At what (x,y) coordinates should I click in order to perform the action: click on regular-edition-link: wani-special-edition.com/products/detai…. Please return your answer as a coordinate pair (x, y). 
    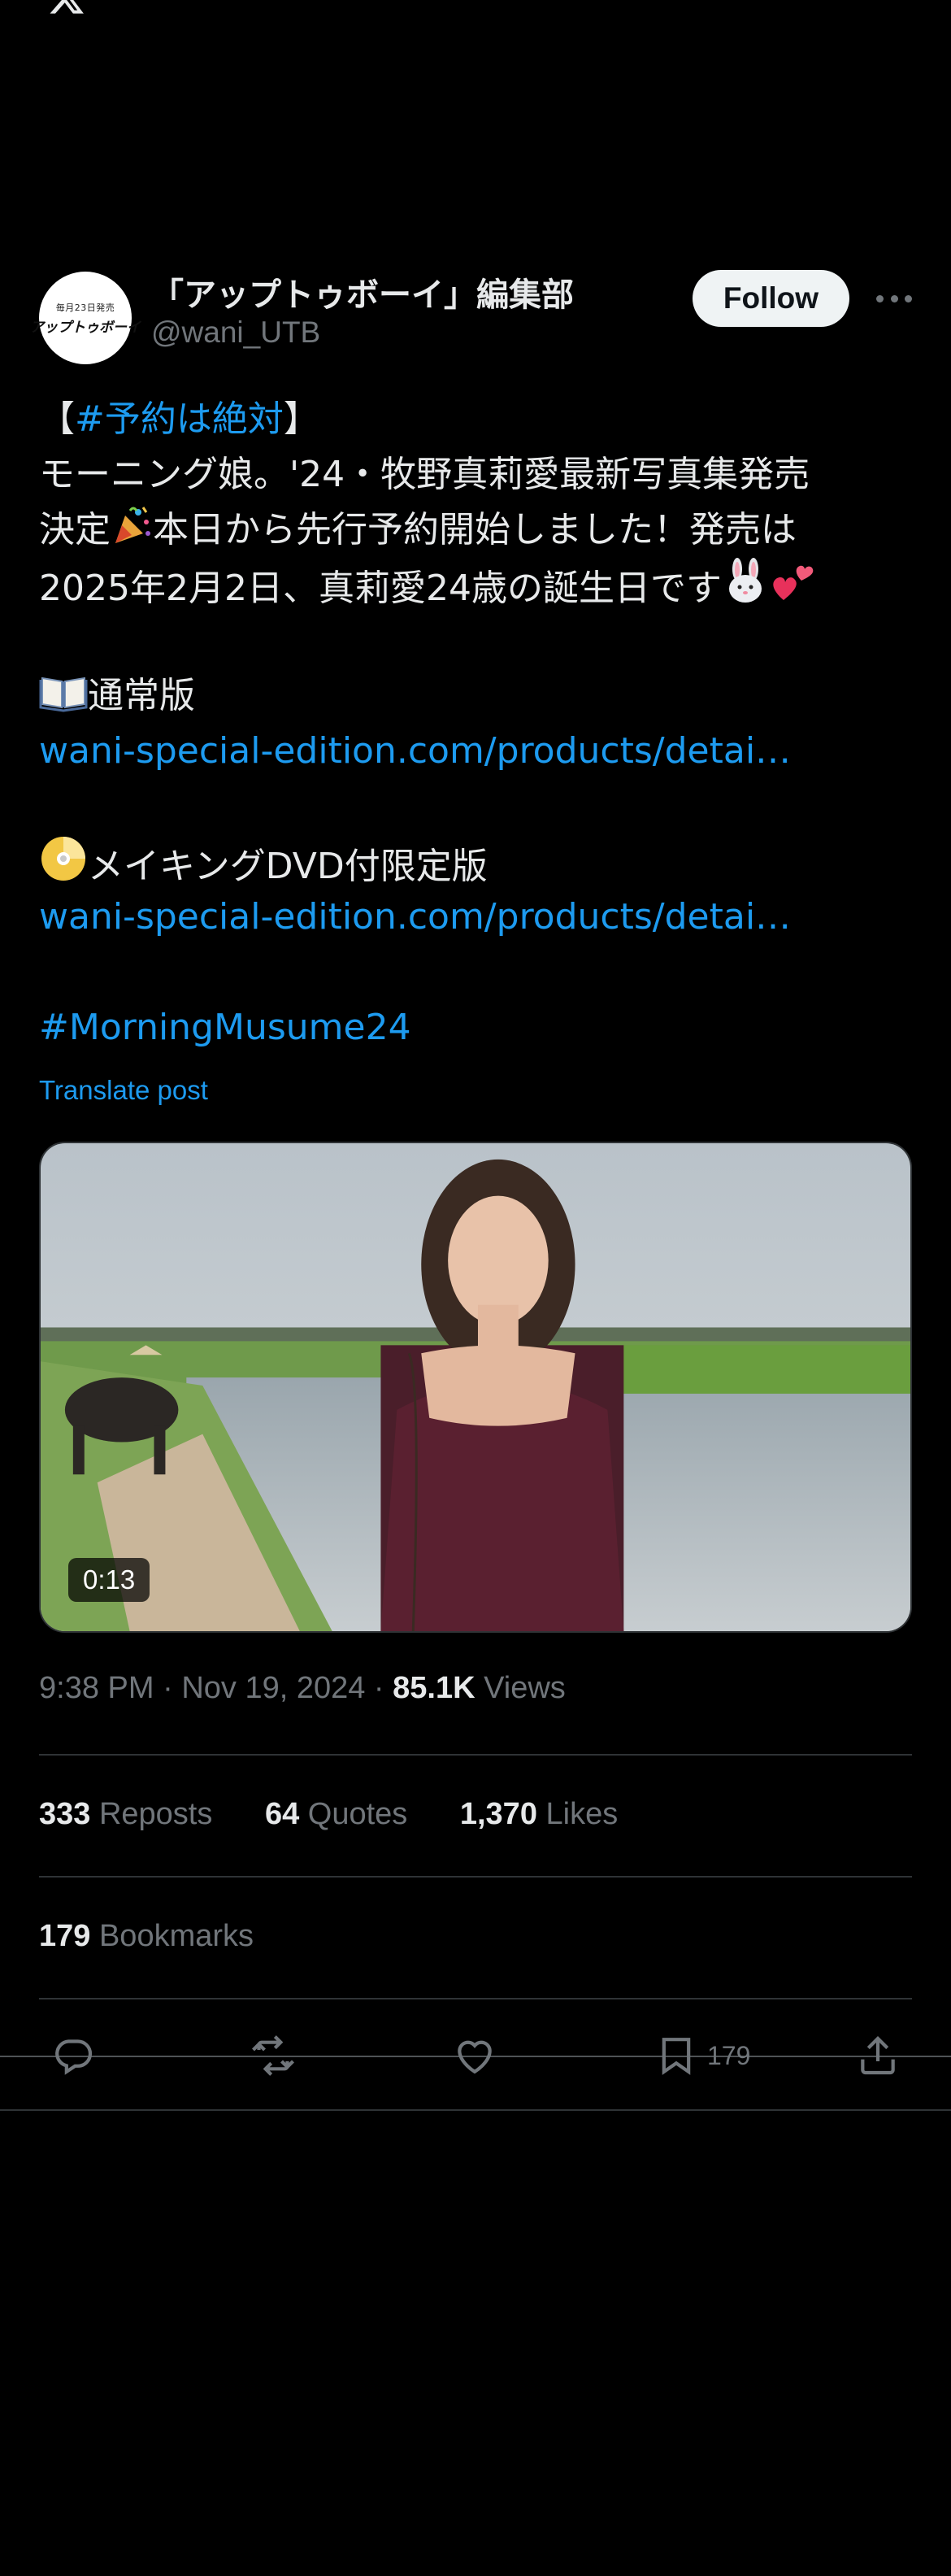
    Looking at the image, I should click on (478, 752).